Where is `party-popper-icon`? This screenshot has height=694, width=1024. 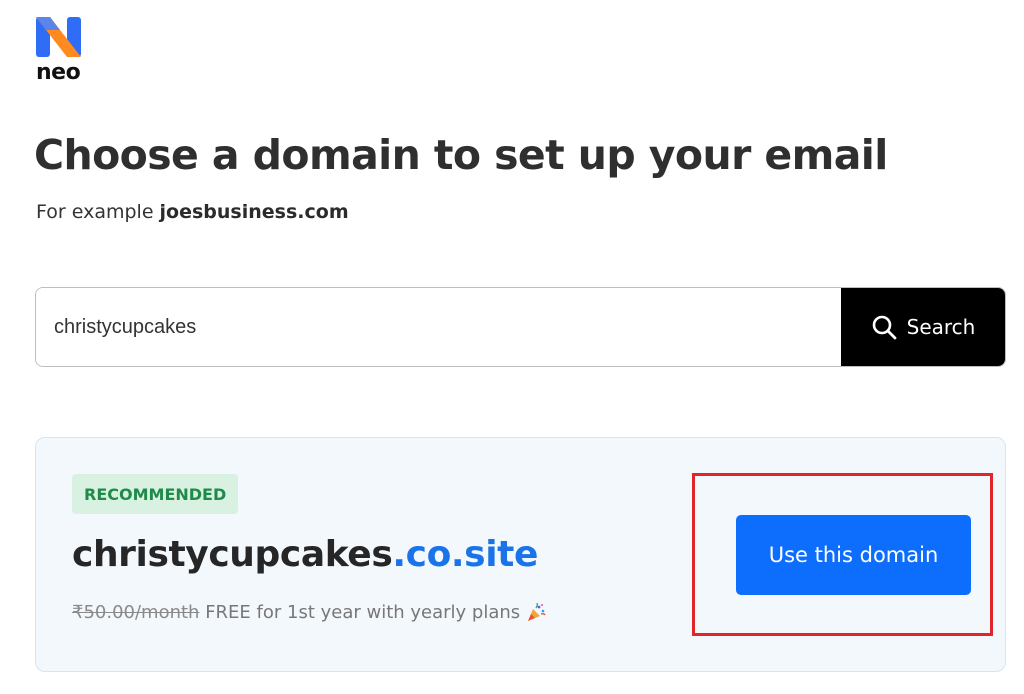 party-popper-icon is located at coordinates (537, 612).